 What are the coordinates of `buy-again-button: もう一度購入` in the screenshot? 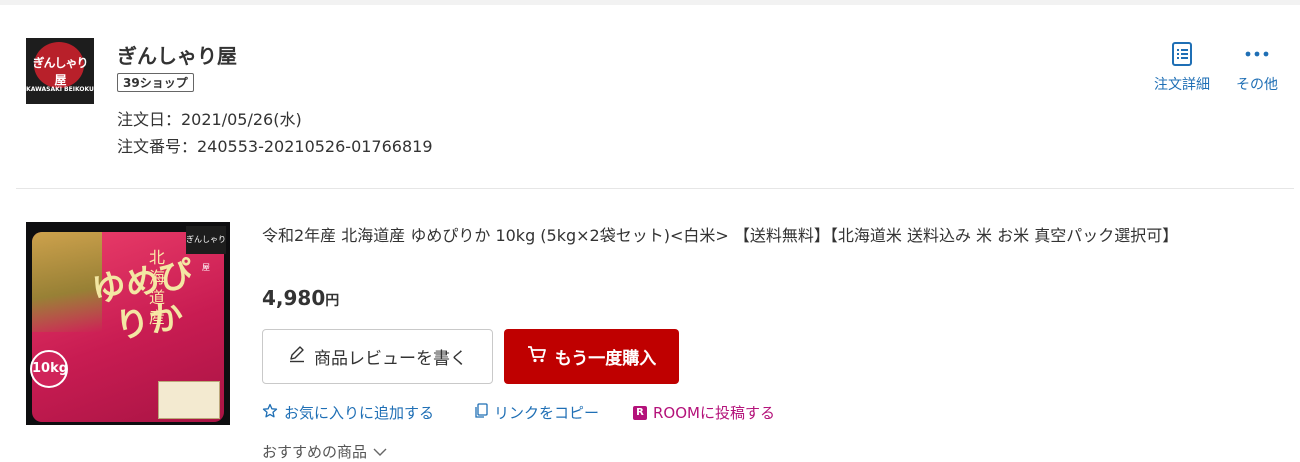 It's located at (591, 356).